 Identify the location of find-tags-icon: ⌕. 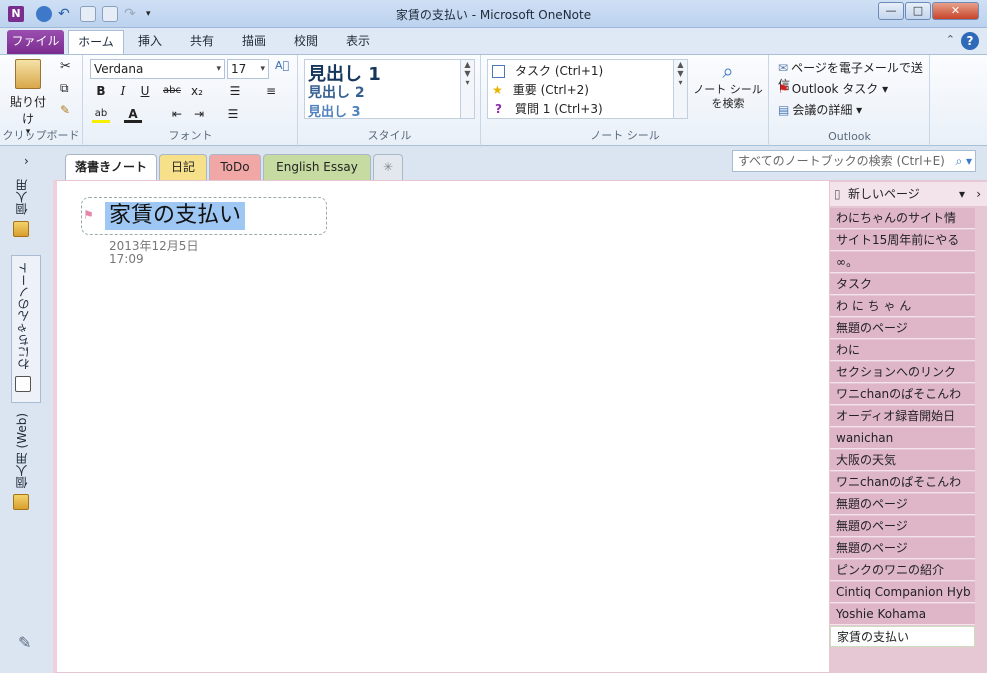
(728, 71).